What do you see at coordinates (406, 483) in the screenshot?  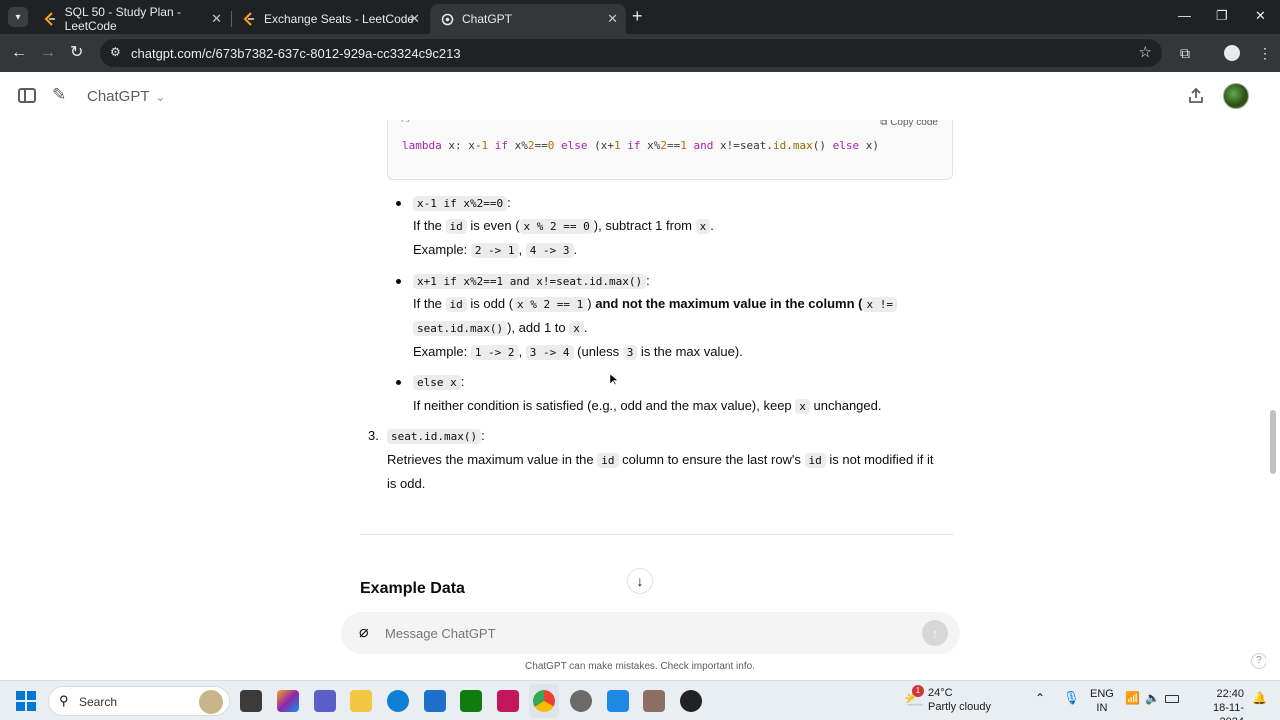 I see `numbered-line: is odd.` at bounding box center [406, 483].